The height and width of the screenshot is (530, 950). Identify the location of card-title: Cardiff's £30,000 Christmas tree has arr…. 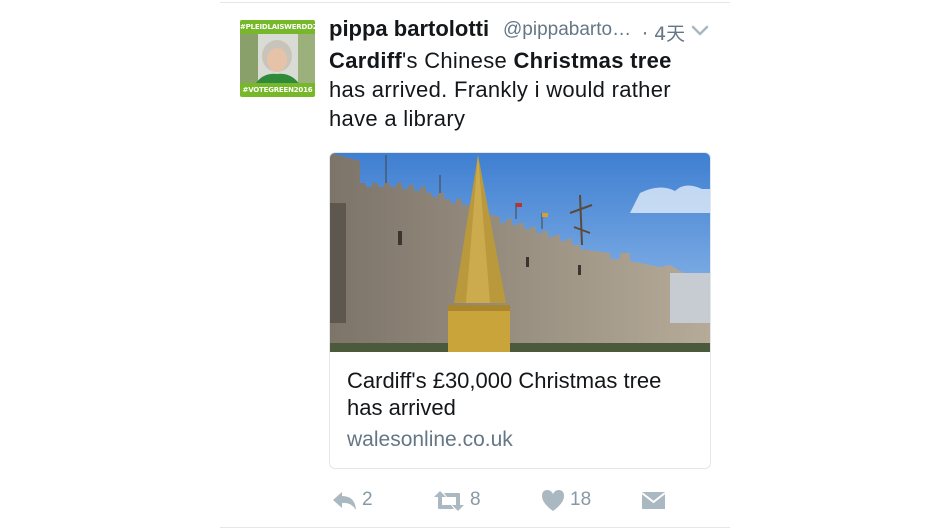
(522, 394).